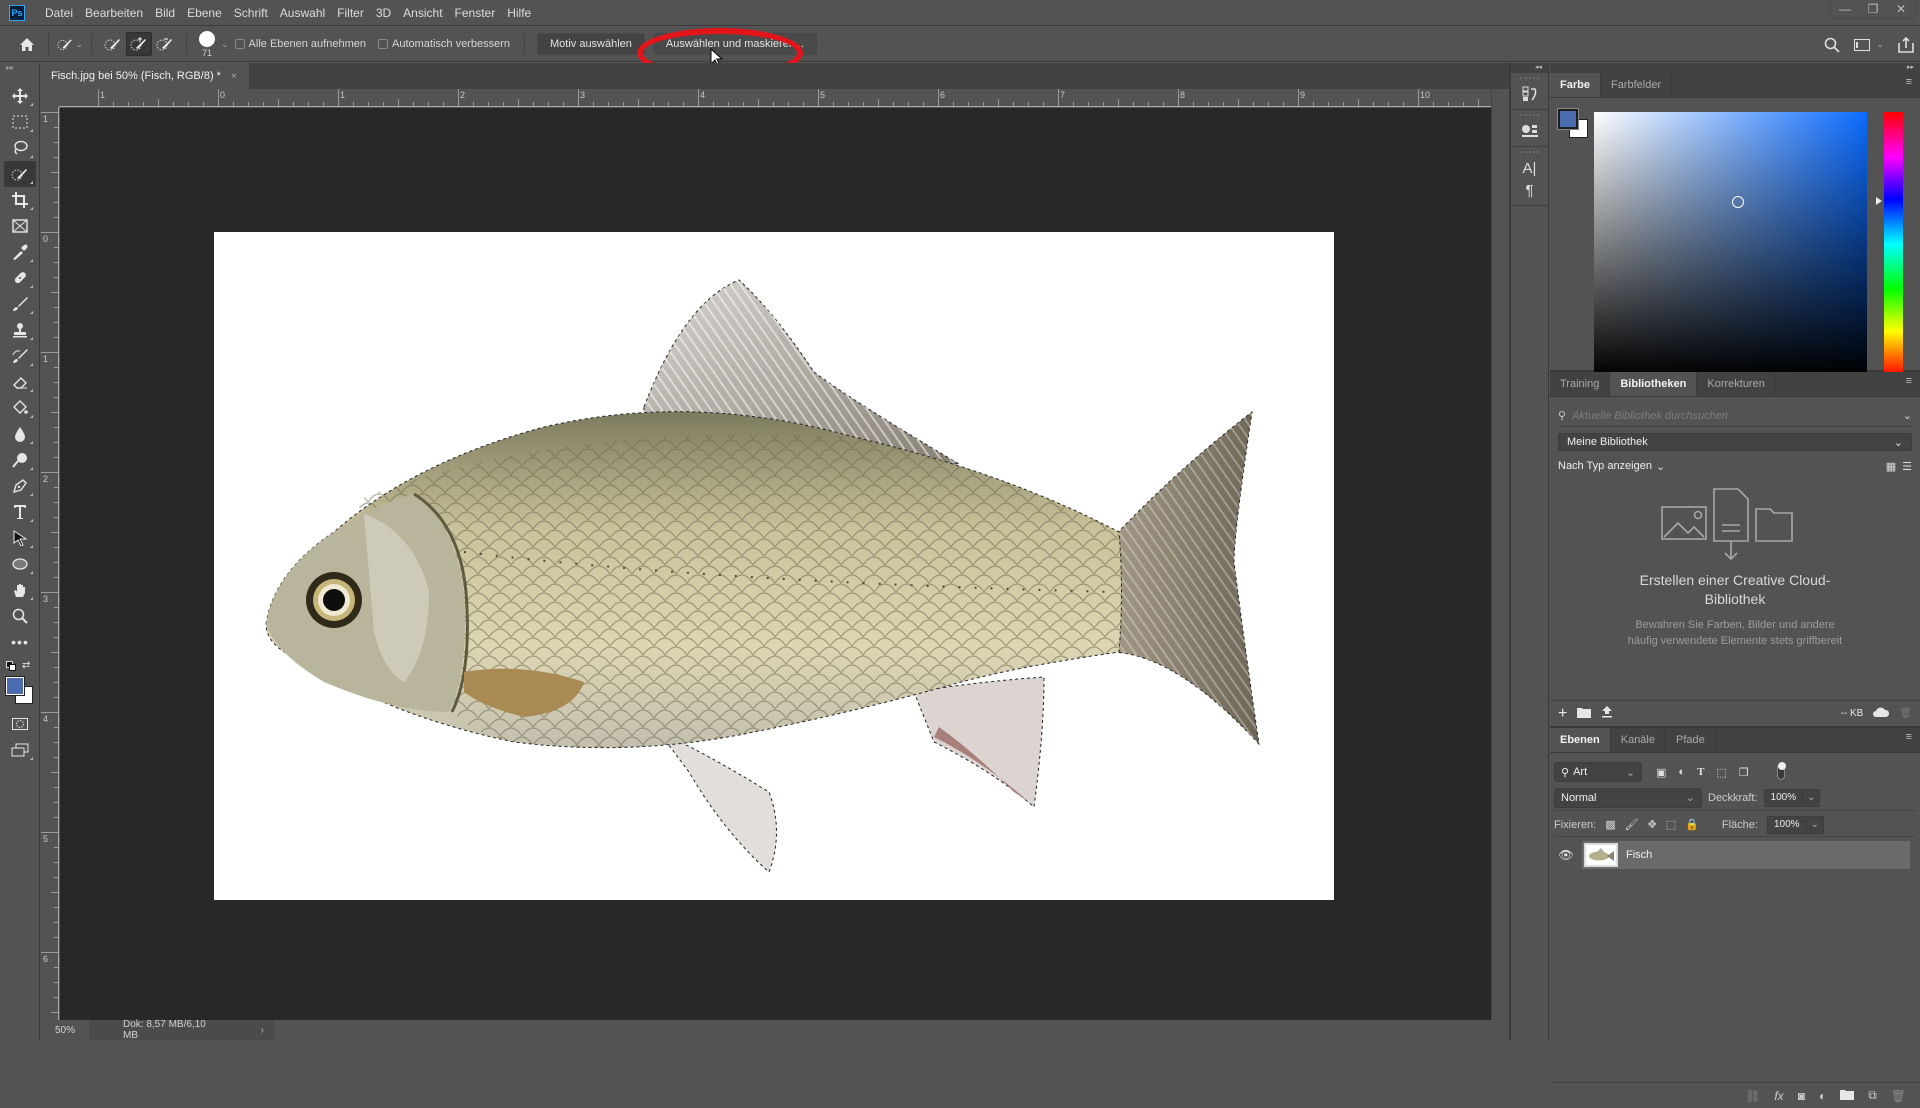 The width and height of the screenshot is (1920, 1108). Describe the element at coordinates (1692, 824) in the screenshot. I see `lock-all-icon: 🔒` at that location.